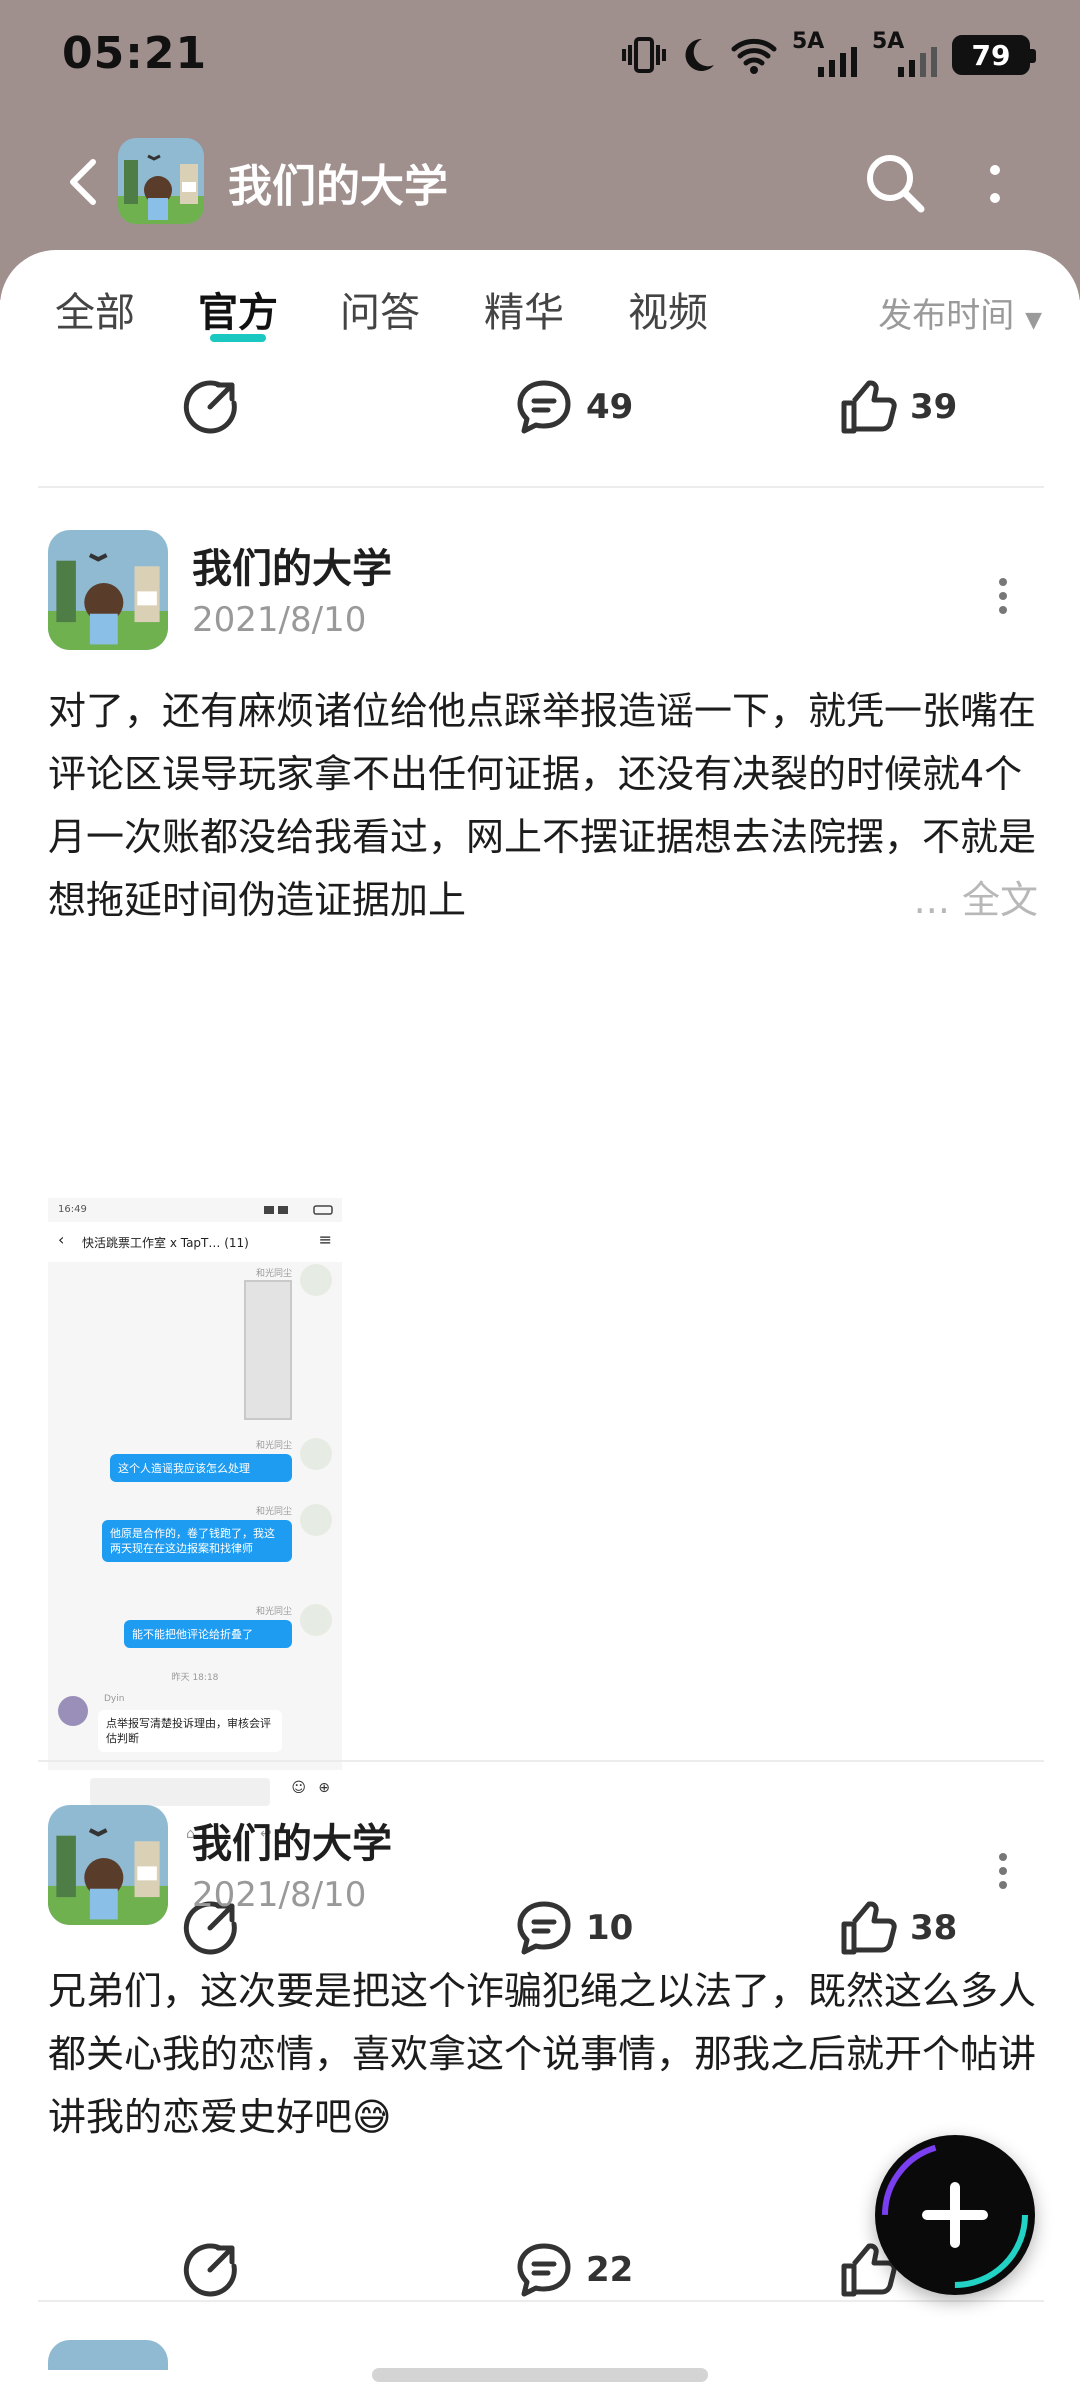 The height and width of the screenshot is (2403, 1080). What do you see at coordinates (644, 55) in the screenshot?
I see `vibrate-icon` at bounding box center [644, 55].